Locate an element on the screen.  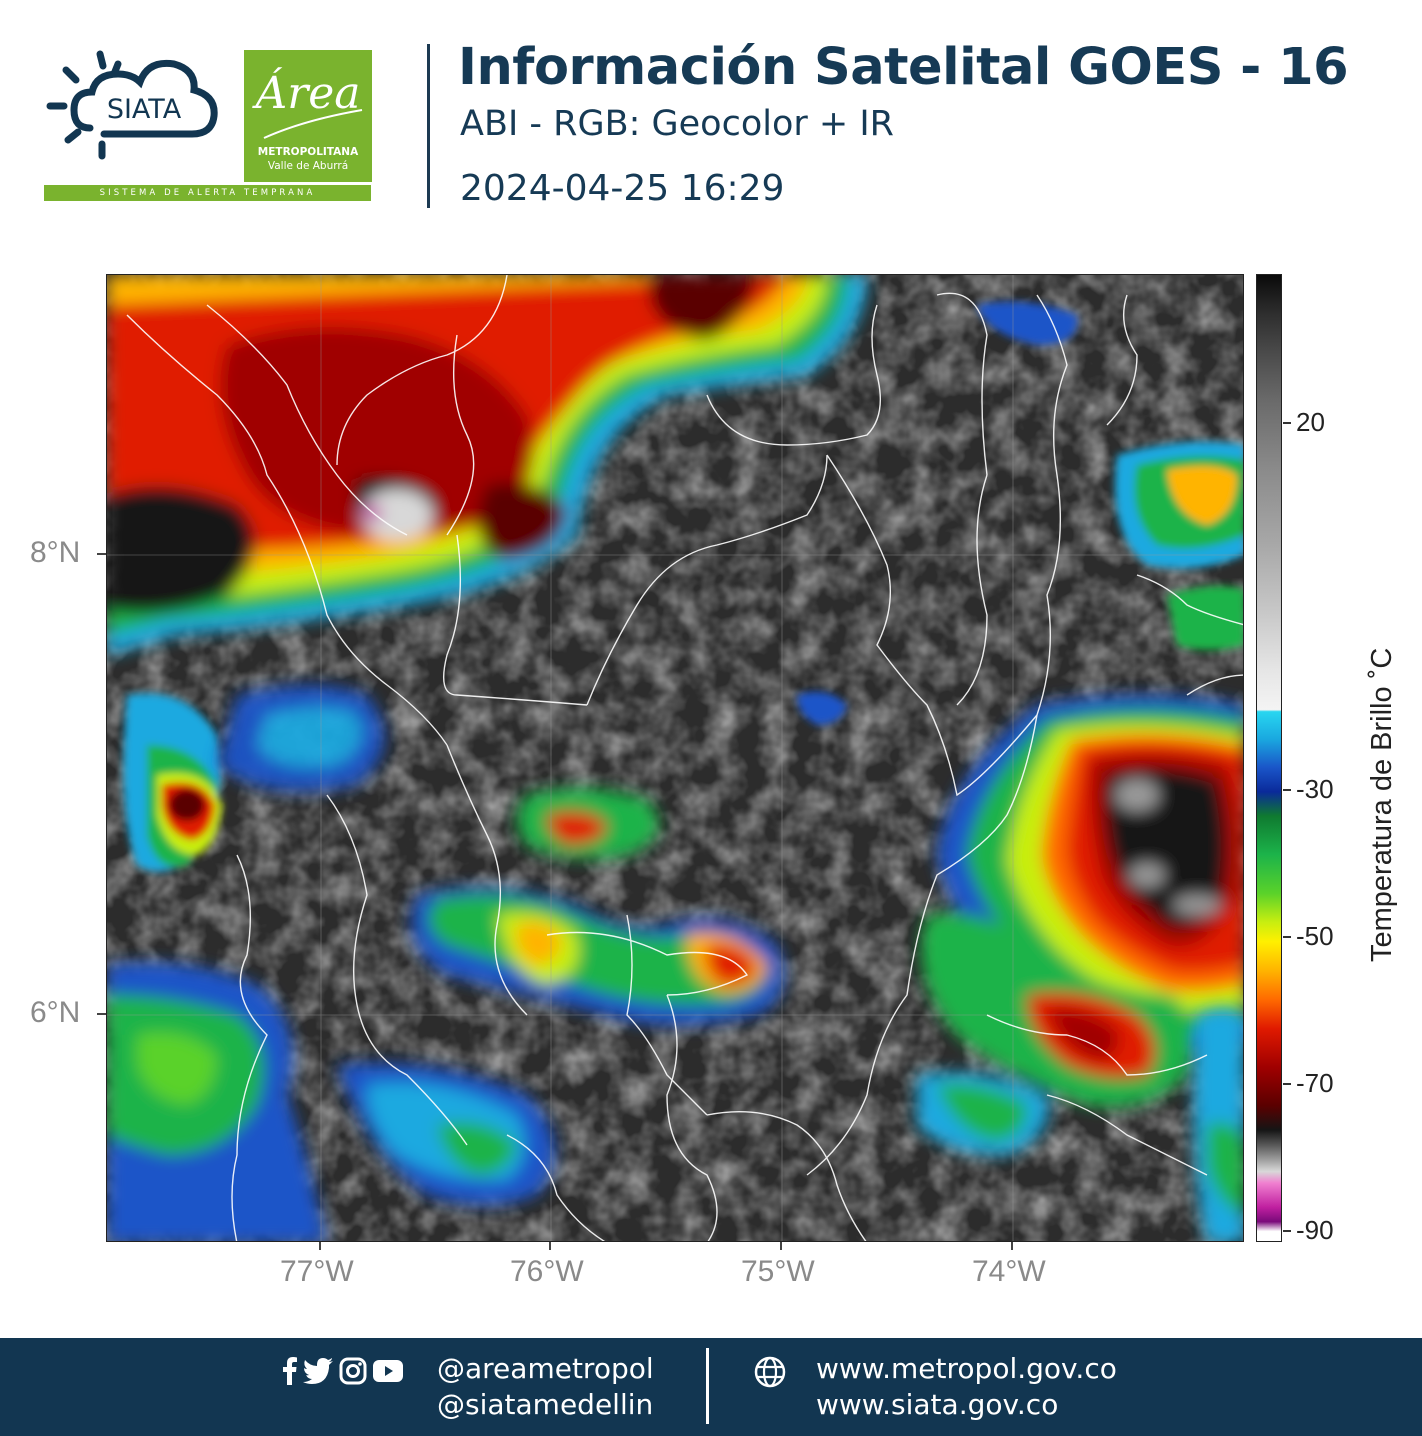
instagram-icon is located at coordinates (353, 1373).